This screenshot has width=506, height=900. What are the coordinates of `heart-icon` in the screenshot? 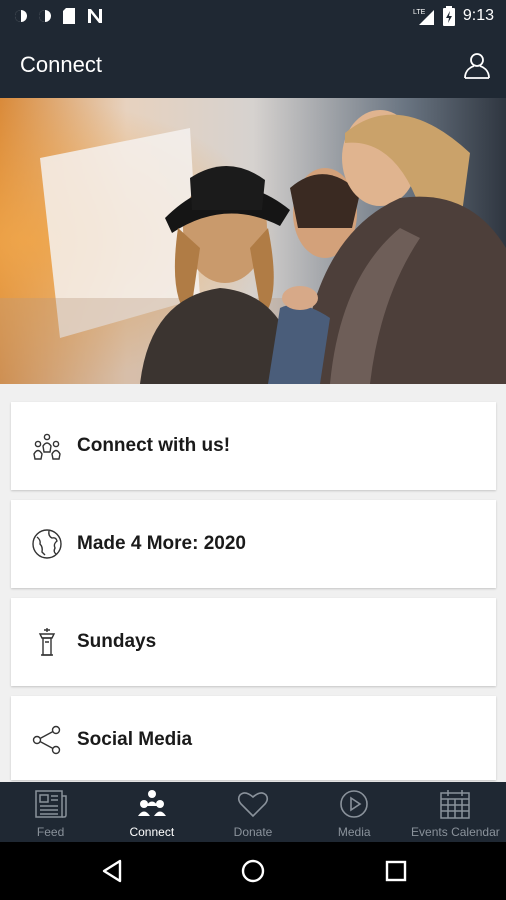 It's located at (253, 805).